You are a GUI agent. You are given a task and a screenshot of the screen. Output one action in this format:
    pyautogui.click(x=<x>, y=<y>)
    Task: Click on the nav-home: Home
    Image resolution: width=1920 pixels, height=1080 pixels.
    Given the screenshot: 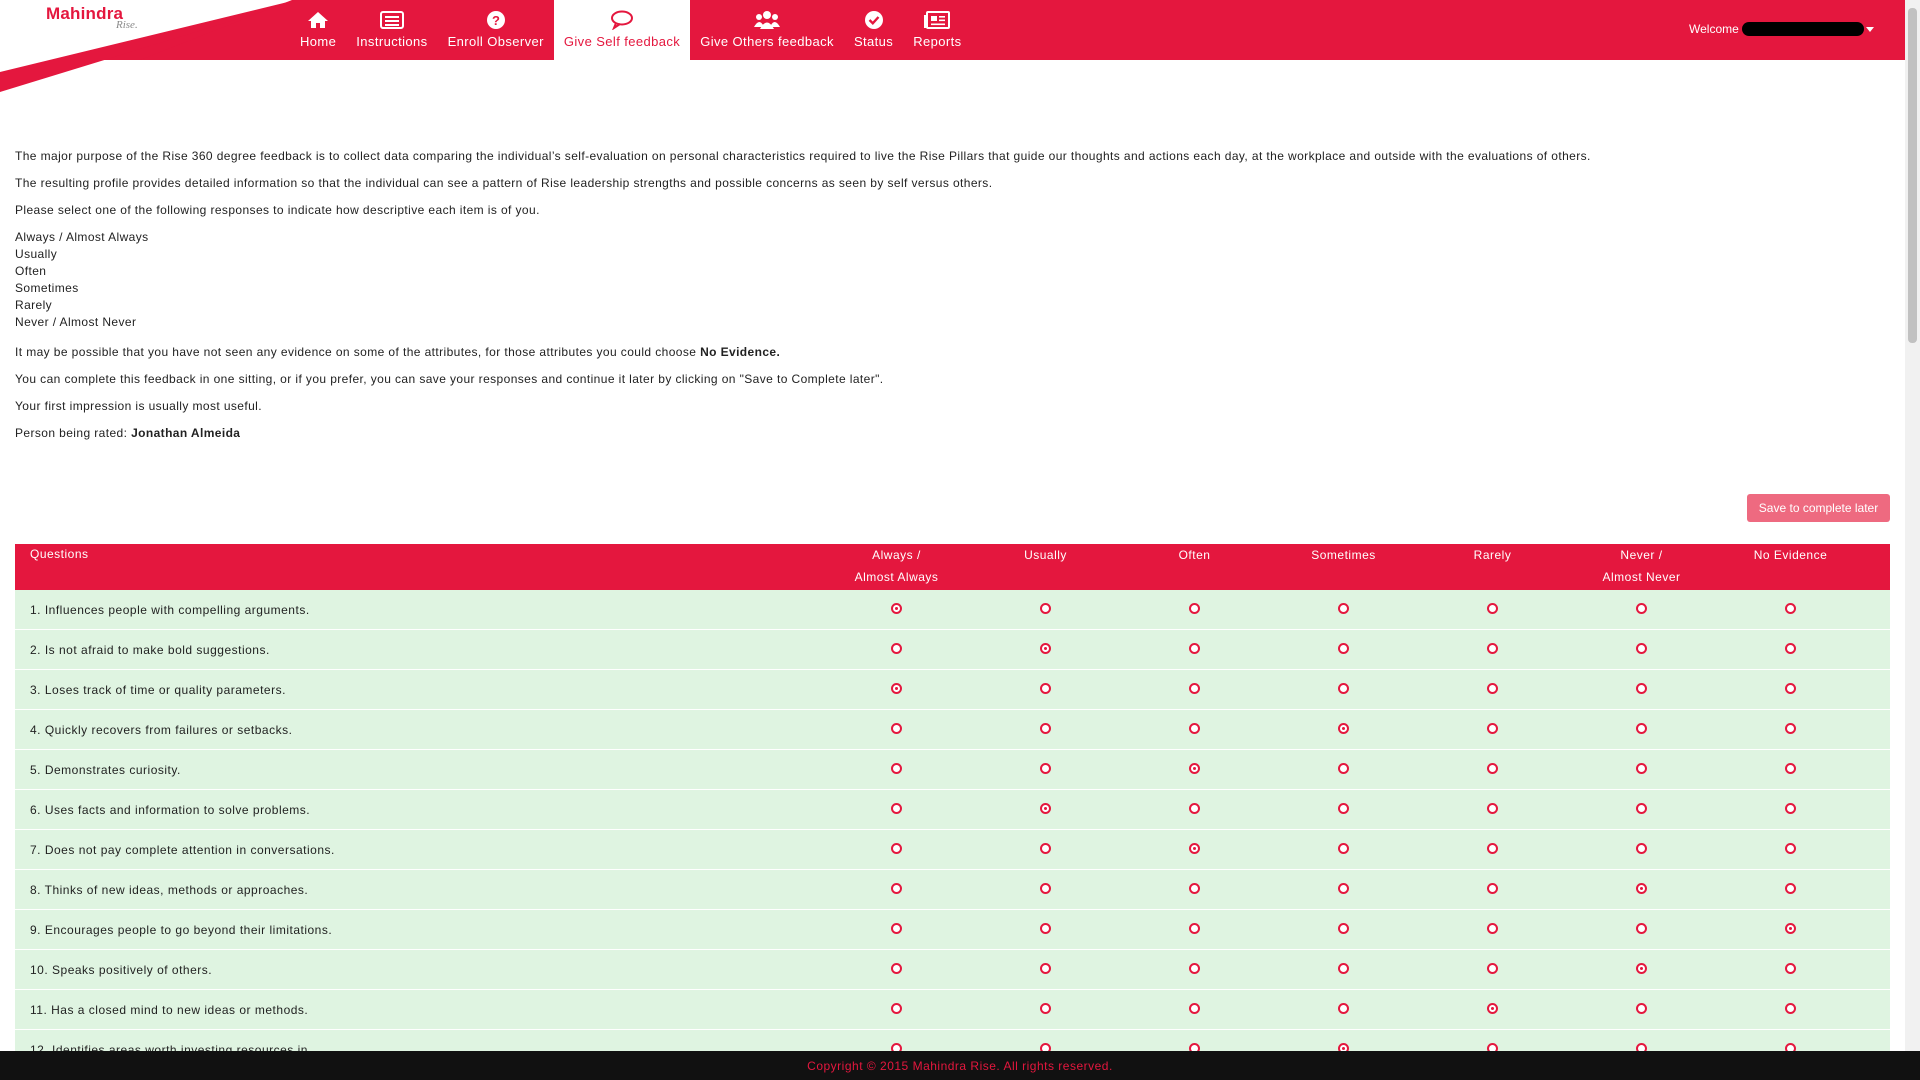 What is the action you would take?
    pyautogui.click(x=318, y=30)
    